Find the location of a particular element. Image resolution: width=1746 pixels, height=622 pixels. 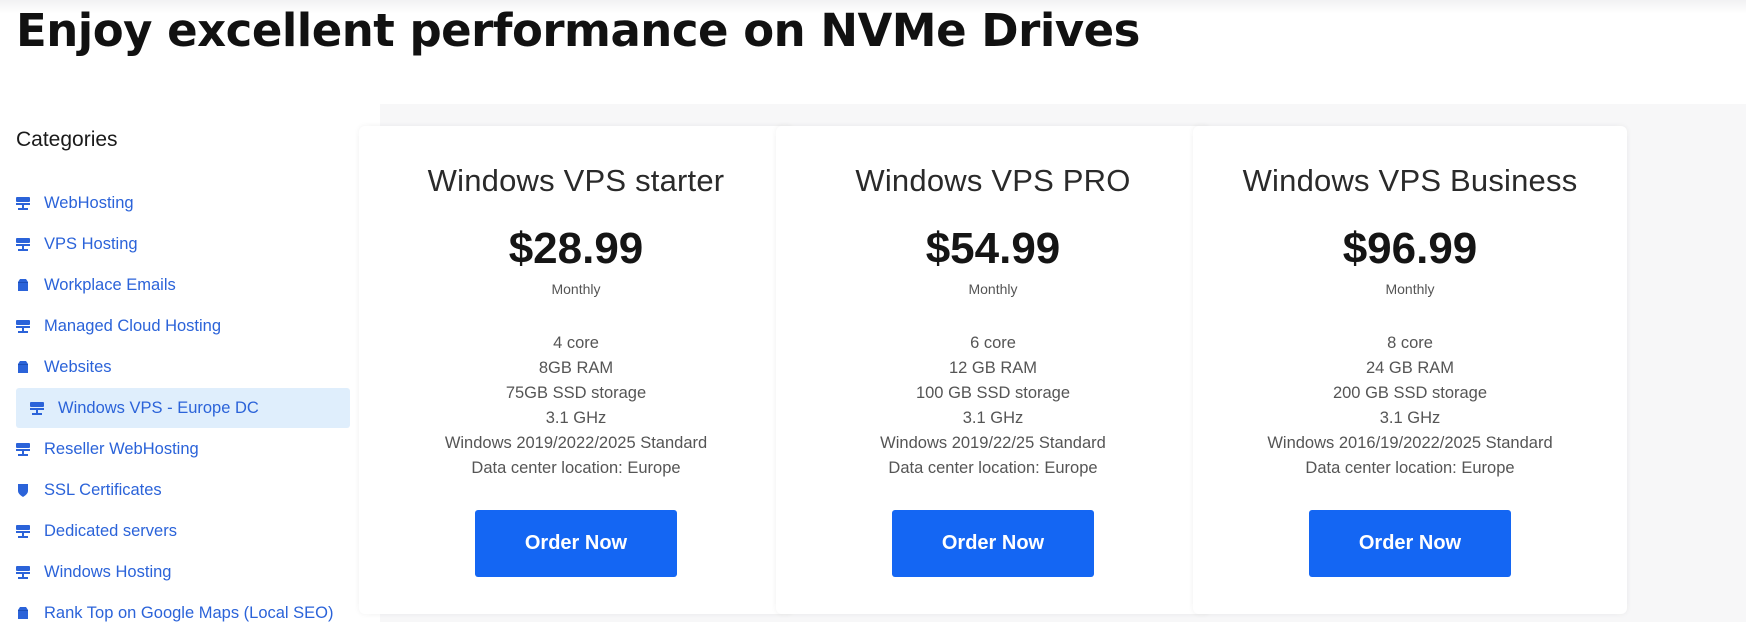

feature-storage: 100 GB SSD storage is located at coordinates (993, 393).